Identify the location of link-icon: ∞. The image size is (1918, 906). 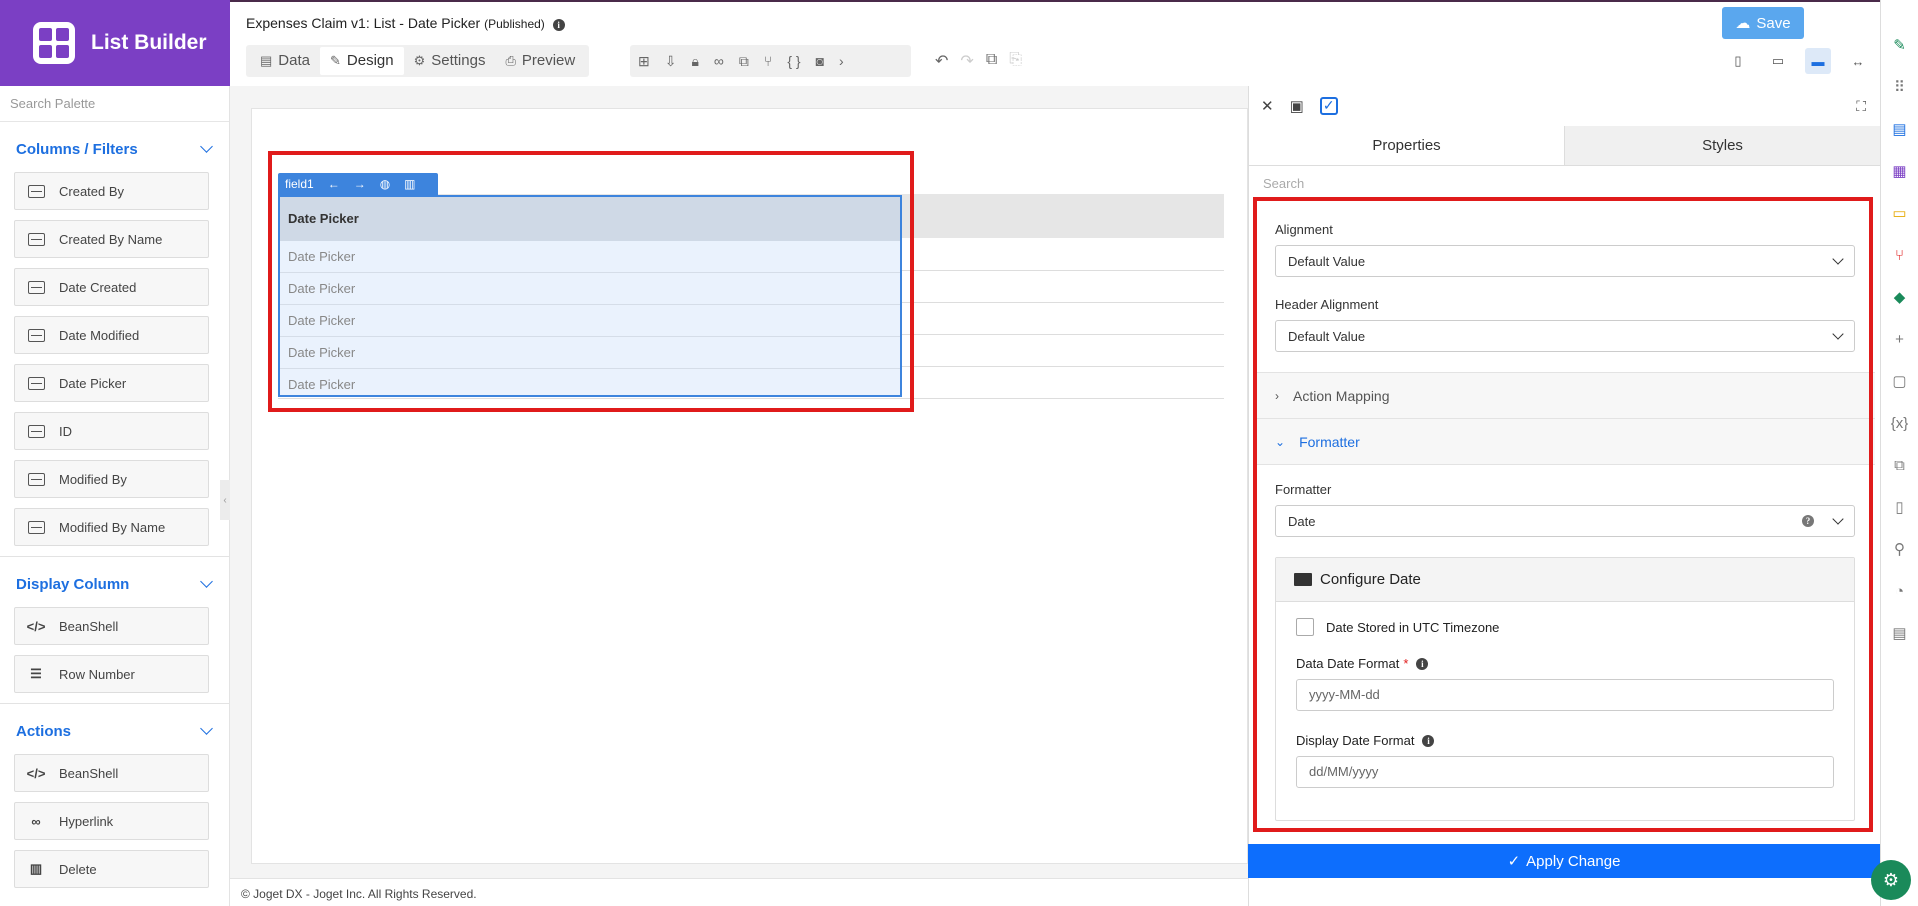
(36, 821).